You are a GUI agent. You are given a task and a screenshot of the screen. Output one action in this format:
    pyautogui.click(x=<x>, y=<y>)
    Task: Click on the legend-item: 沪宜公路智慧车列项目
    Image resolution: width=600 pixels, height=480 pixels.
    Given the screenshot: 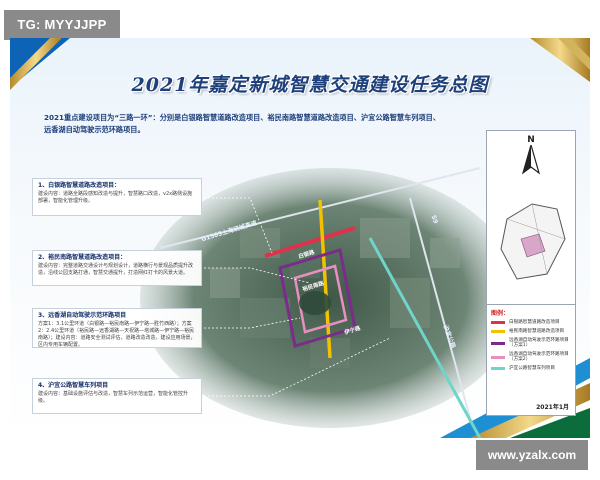 What is the action you would take?
    pyautogui.click(x=531, y=369)
    